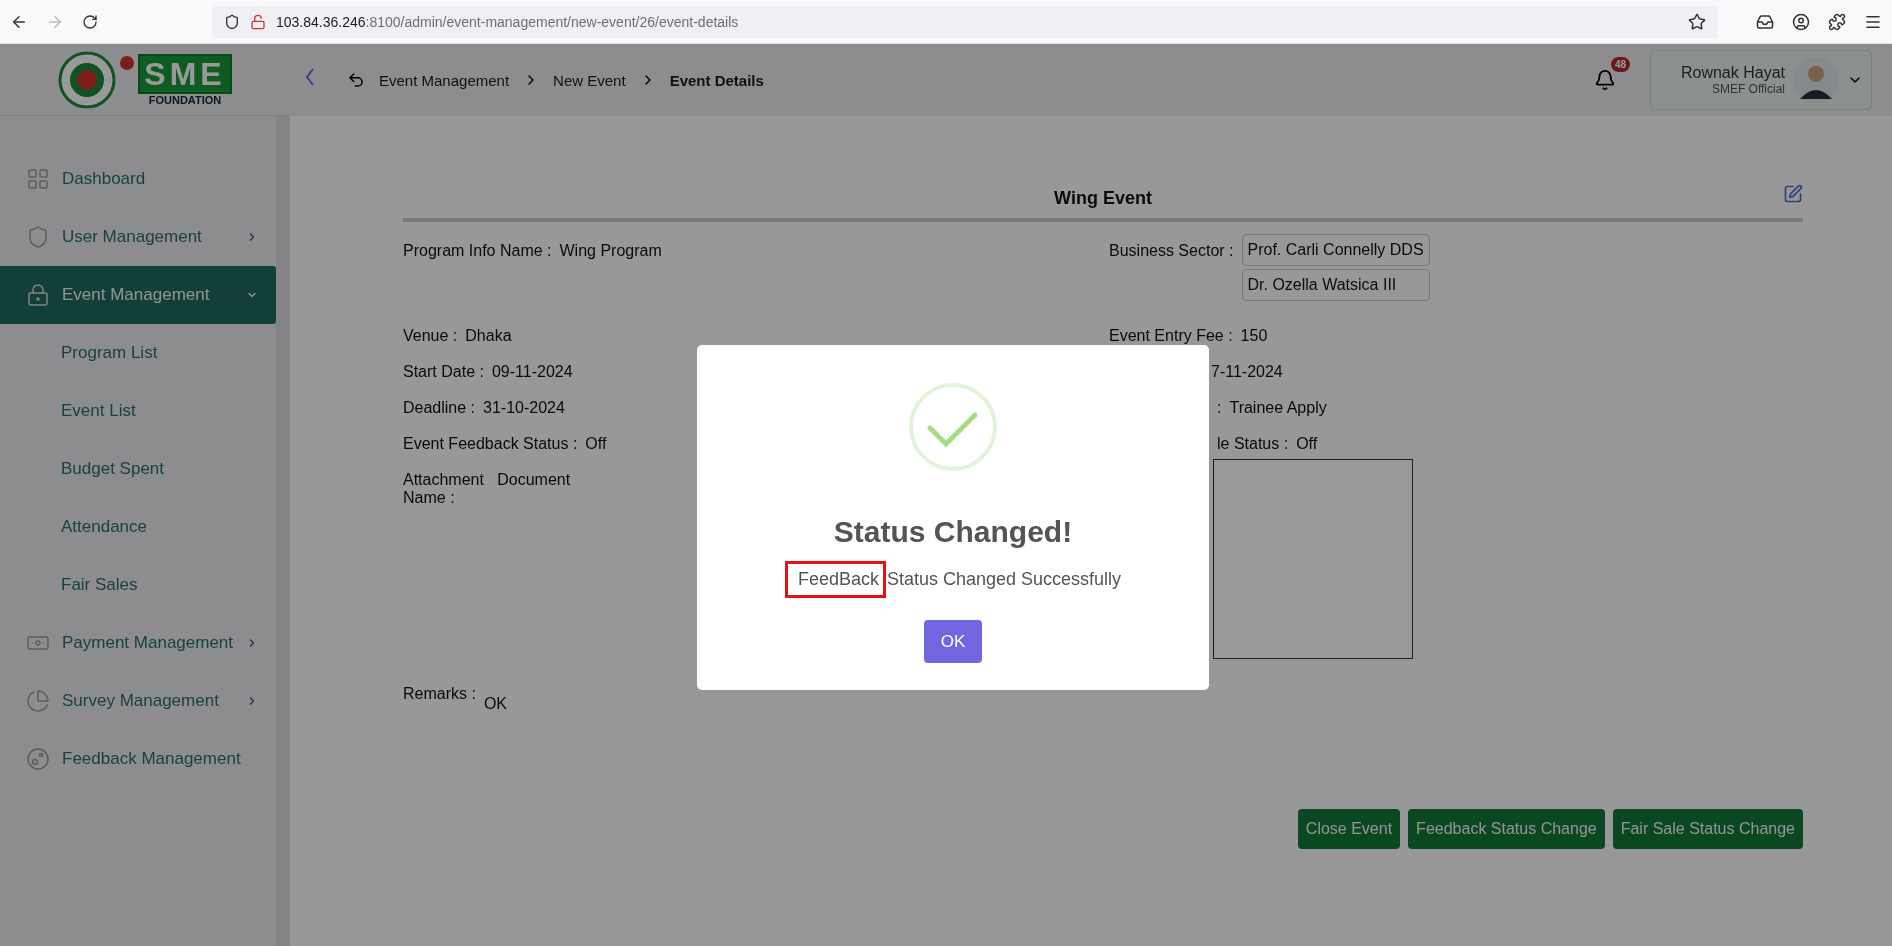 This screenshot has height=946, width=1892. Describe the element at coordinates (439, 408) in the screenshot. I see `field-label: Deadline :` at that location.